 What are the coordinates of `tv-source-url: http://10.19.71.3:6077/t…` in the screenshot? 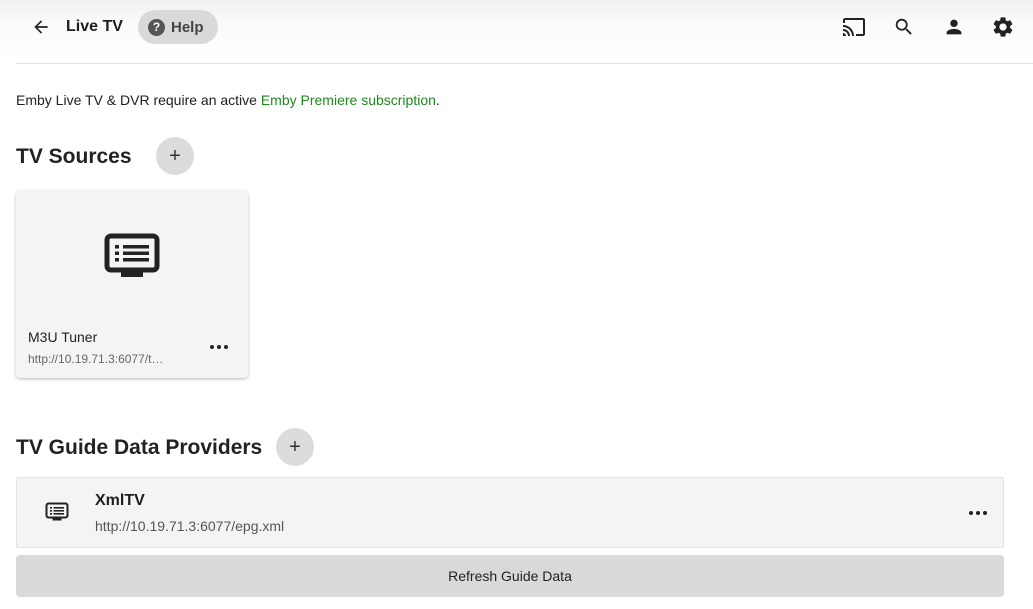 It's located at (96, 359).